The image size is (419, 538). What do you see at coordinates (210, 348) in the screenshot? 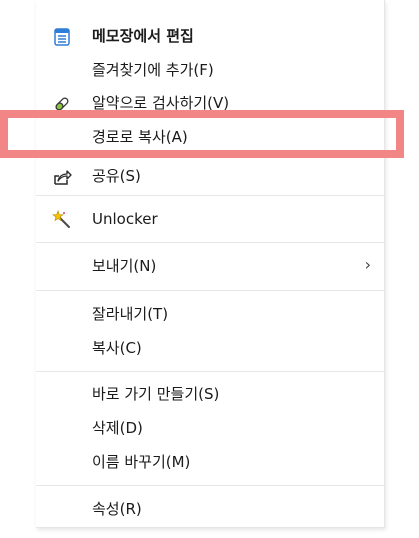
I see `menu-item-copy: 복사(C)` at bounding box center [210, 348].